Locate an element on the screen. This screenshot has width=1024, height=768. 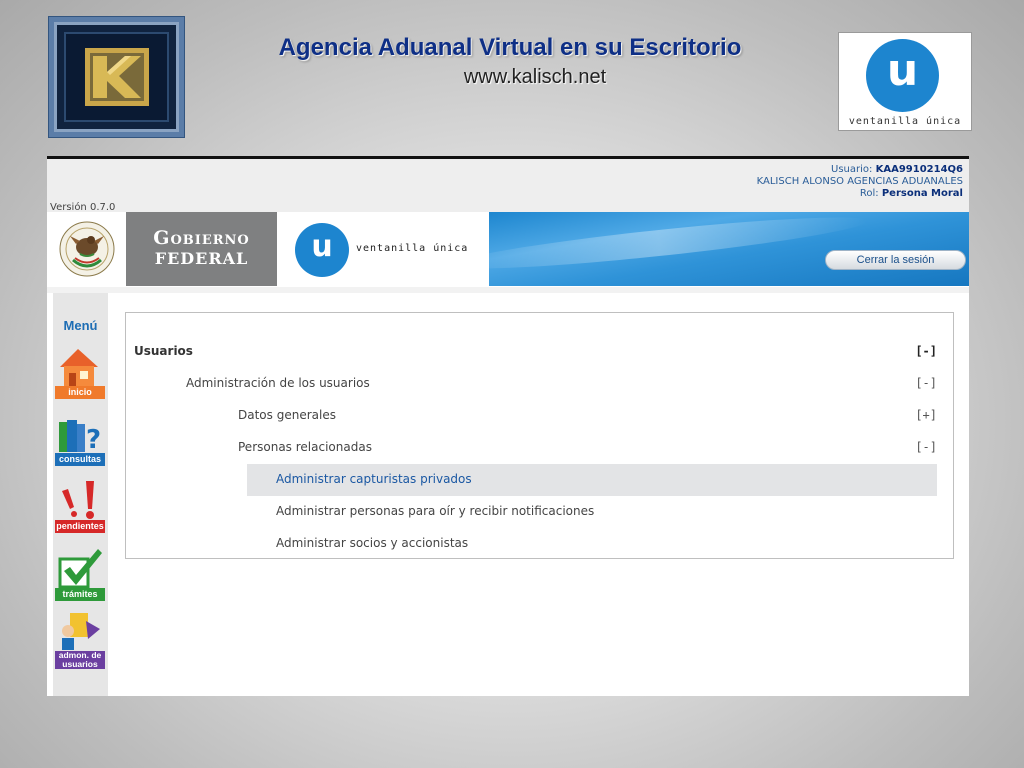
menu-item-inicio: inicio is located at coordinates (80, 372).